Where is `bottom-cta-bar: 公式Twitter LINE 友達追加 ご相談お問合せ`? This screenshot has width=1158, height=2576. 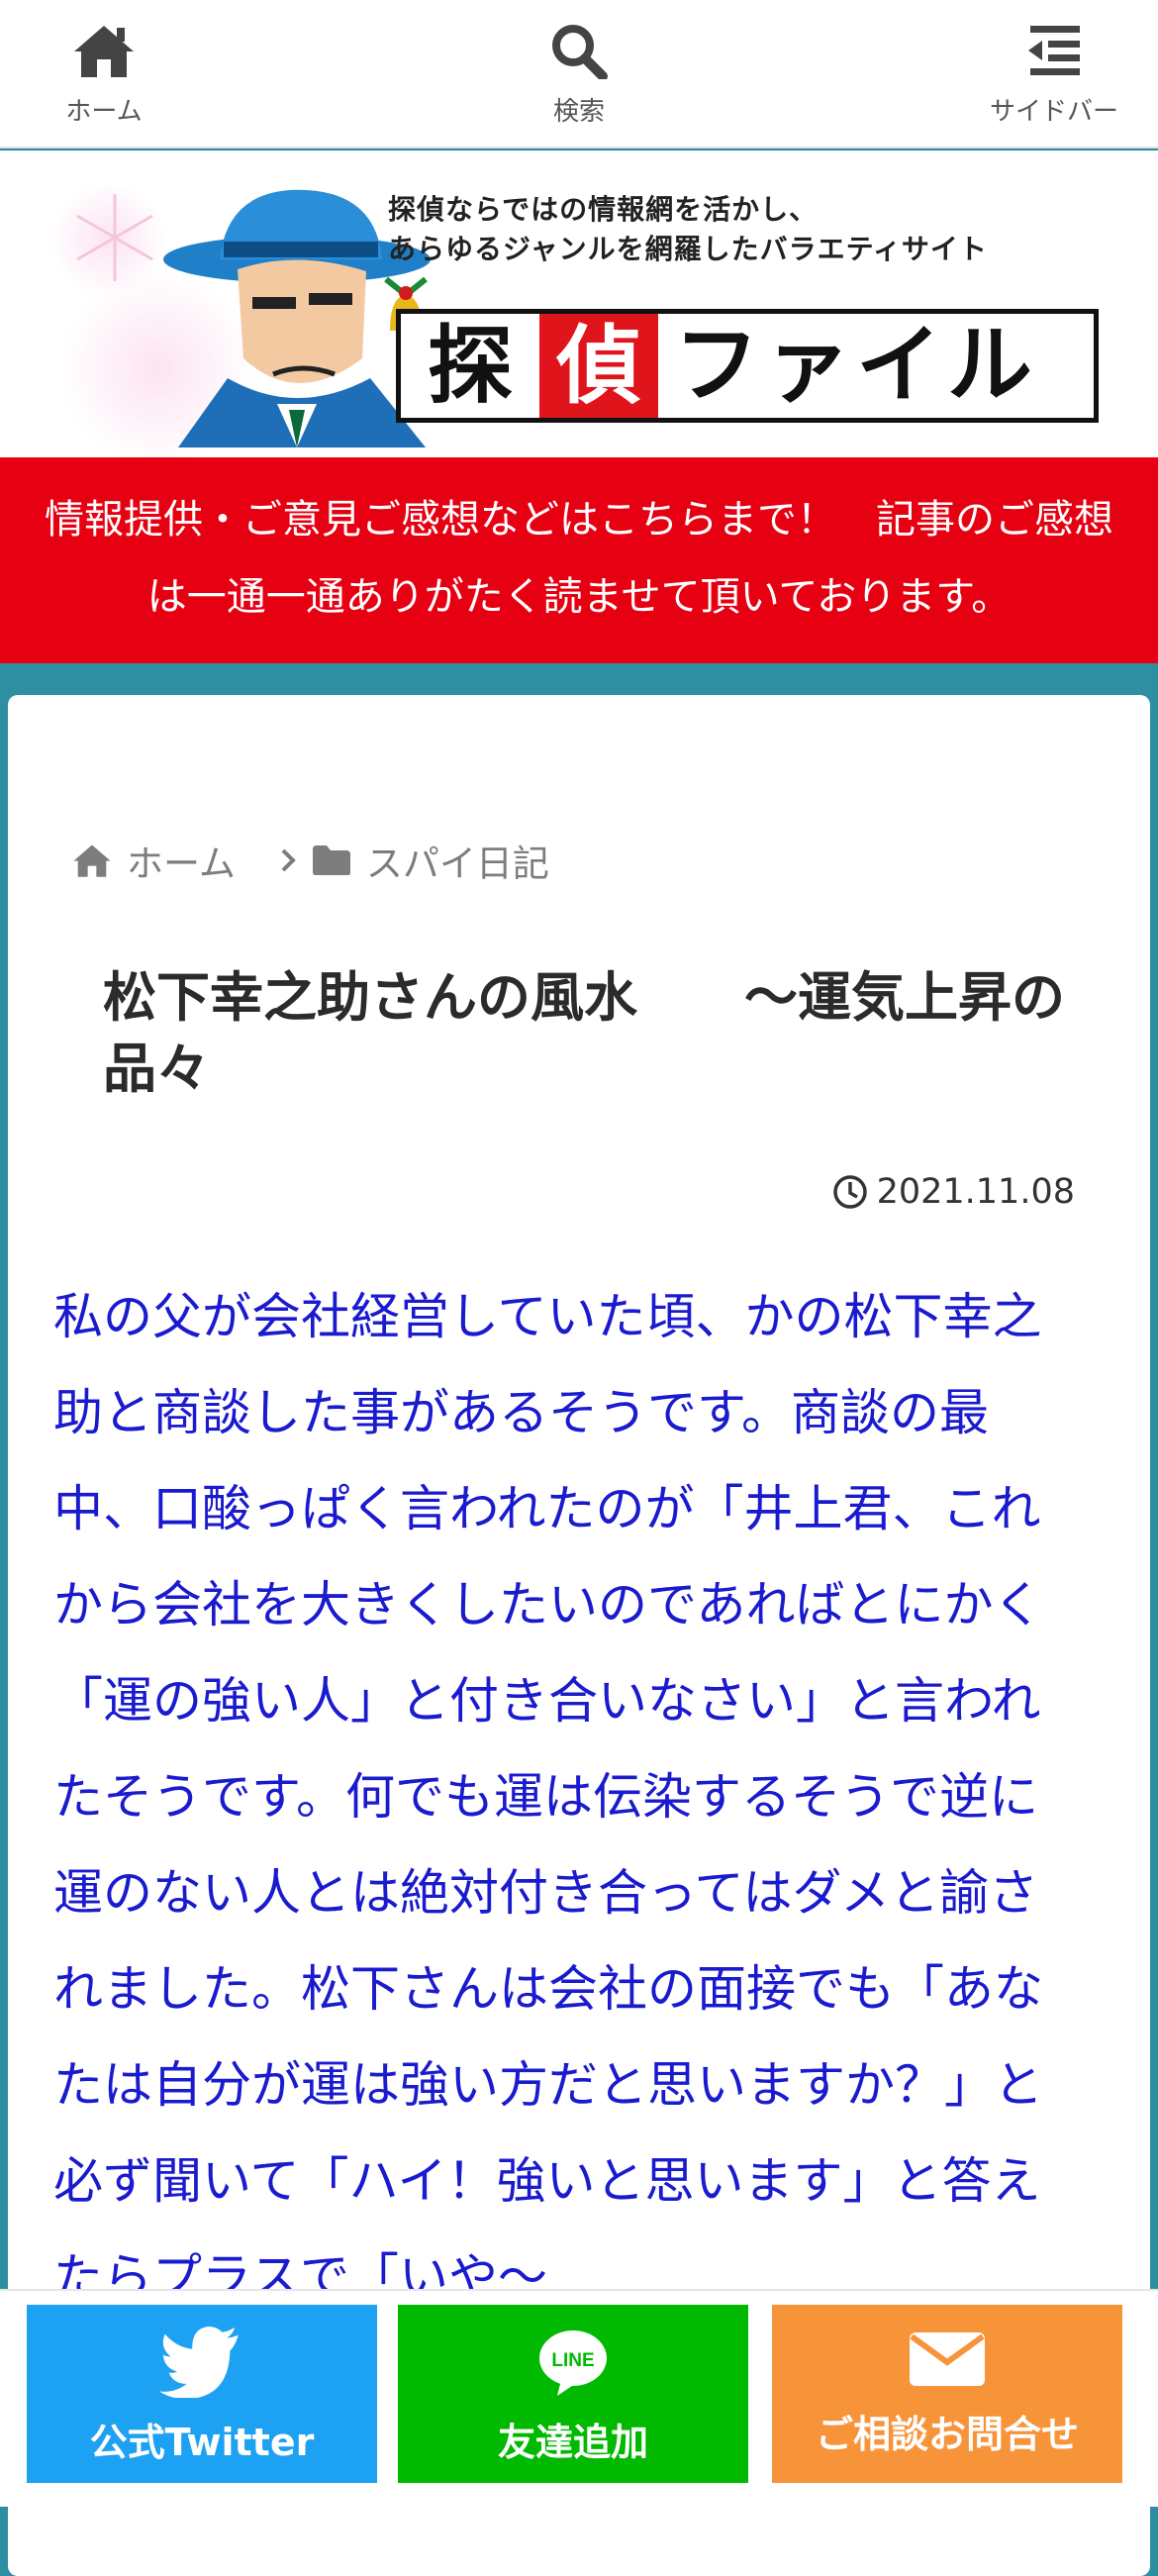 bottom-cta-bar: 公式Twitter LINE 友達追加 ご相談お問合せ is located at coordinates (579, 2398).